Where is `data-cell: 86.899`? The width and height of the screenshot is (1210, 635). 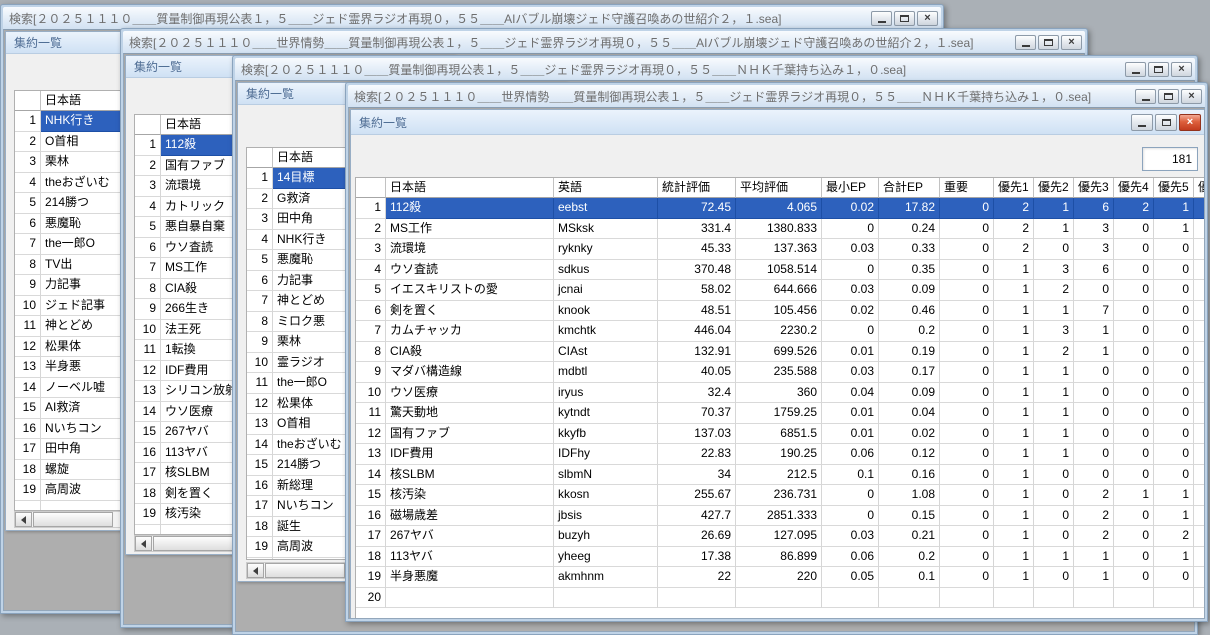 data-cell: 86.899 is located at coordinates (779, 556).